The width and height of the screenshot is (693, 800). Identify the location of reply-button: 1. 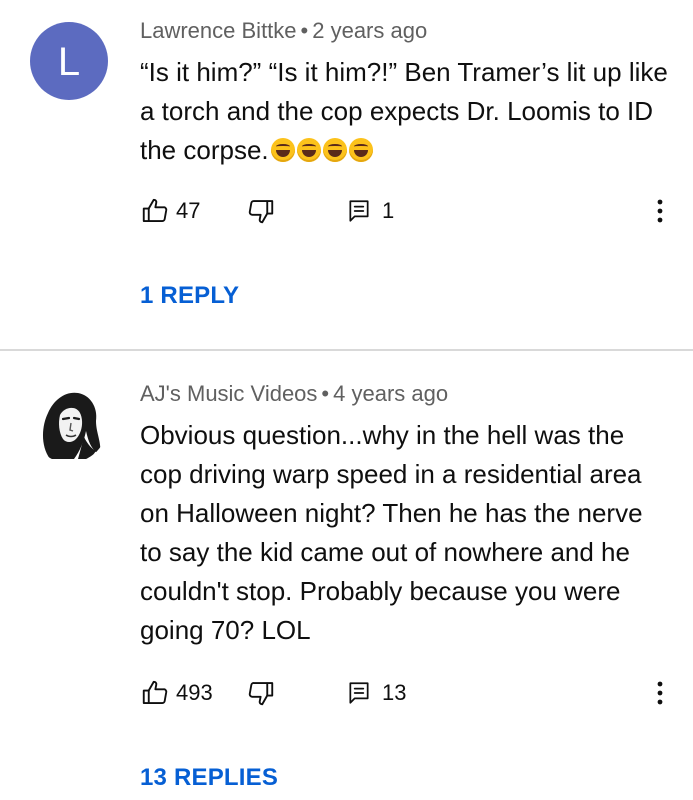
(370, 211).